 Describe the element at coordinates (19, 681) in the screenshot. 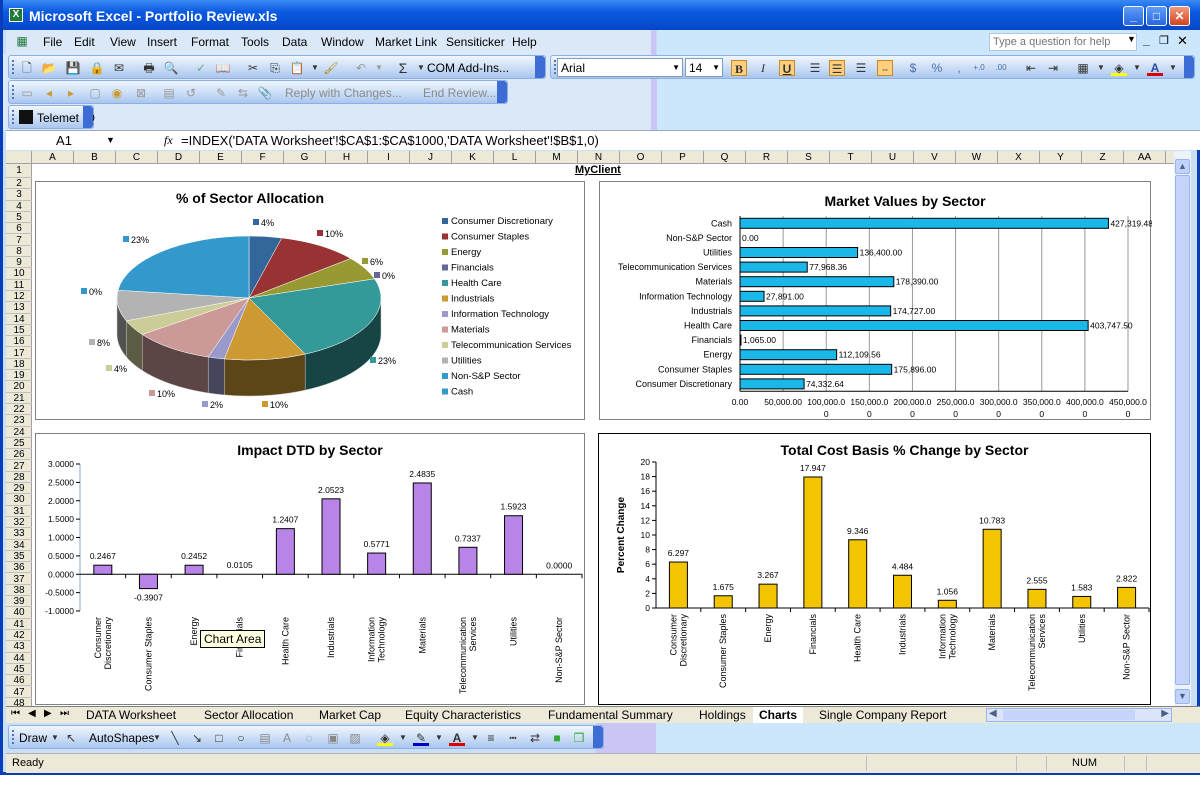

I see `row-header-46: 46` at that location.